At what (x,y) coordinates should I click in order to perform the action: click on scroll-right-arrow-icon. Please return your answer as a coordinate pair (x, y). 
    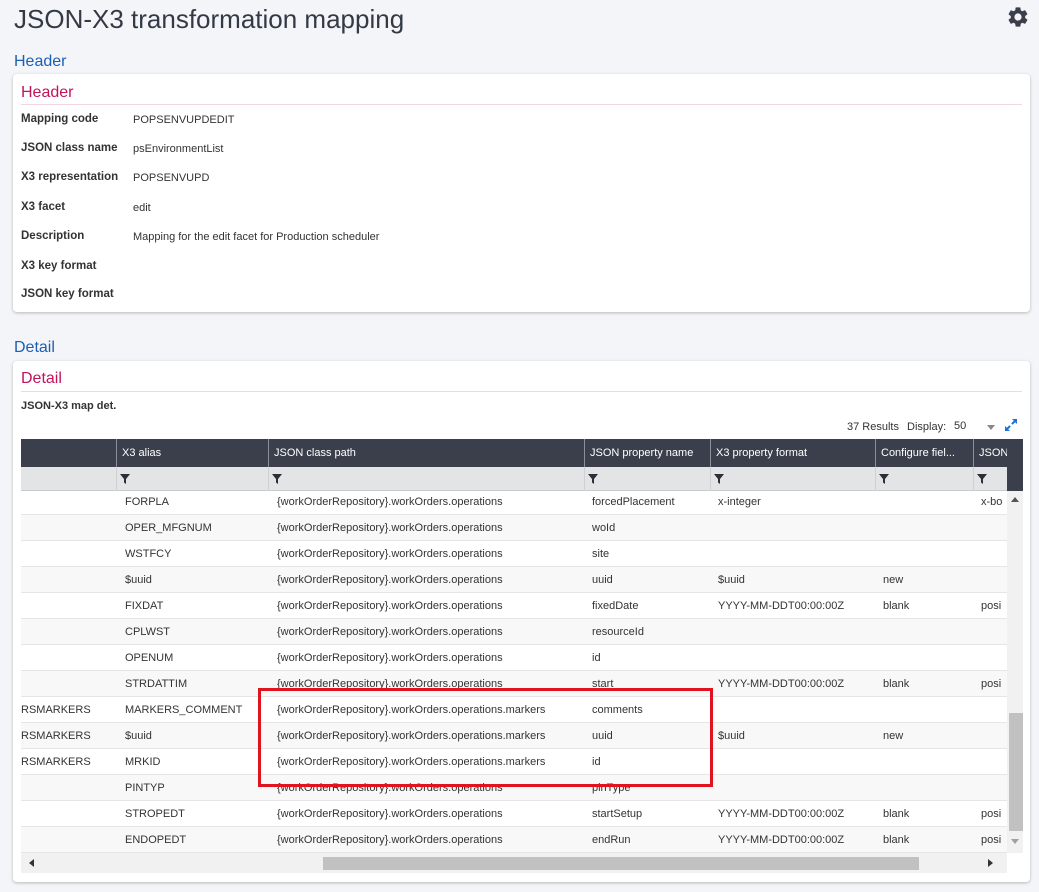
    Looking at the image, I should click on (990, 863).